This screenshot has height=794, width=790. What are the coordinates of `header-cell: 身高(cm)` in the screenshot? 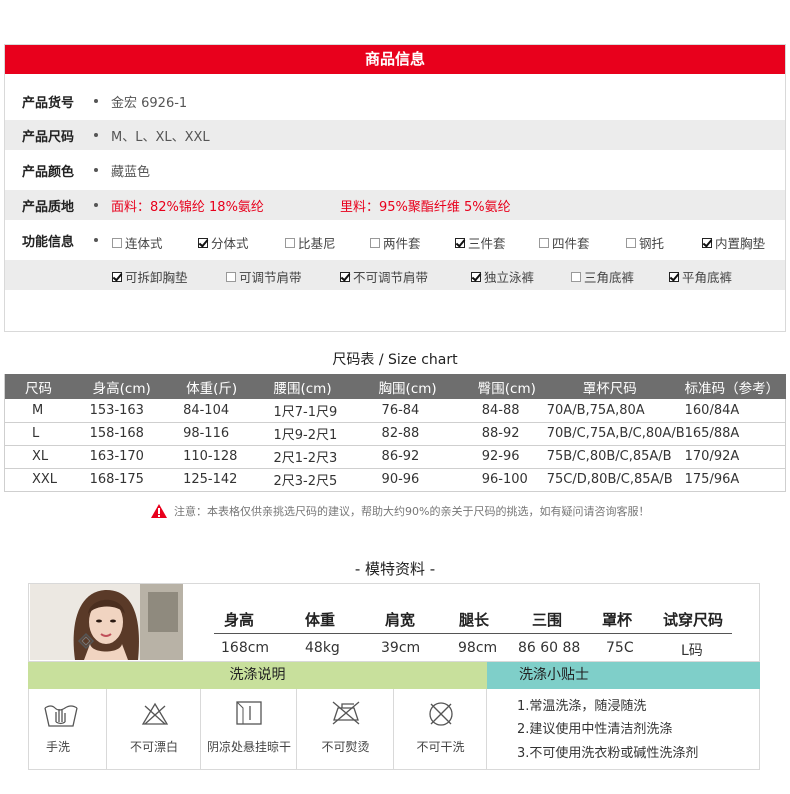 It's located at (136, 386).